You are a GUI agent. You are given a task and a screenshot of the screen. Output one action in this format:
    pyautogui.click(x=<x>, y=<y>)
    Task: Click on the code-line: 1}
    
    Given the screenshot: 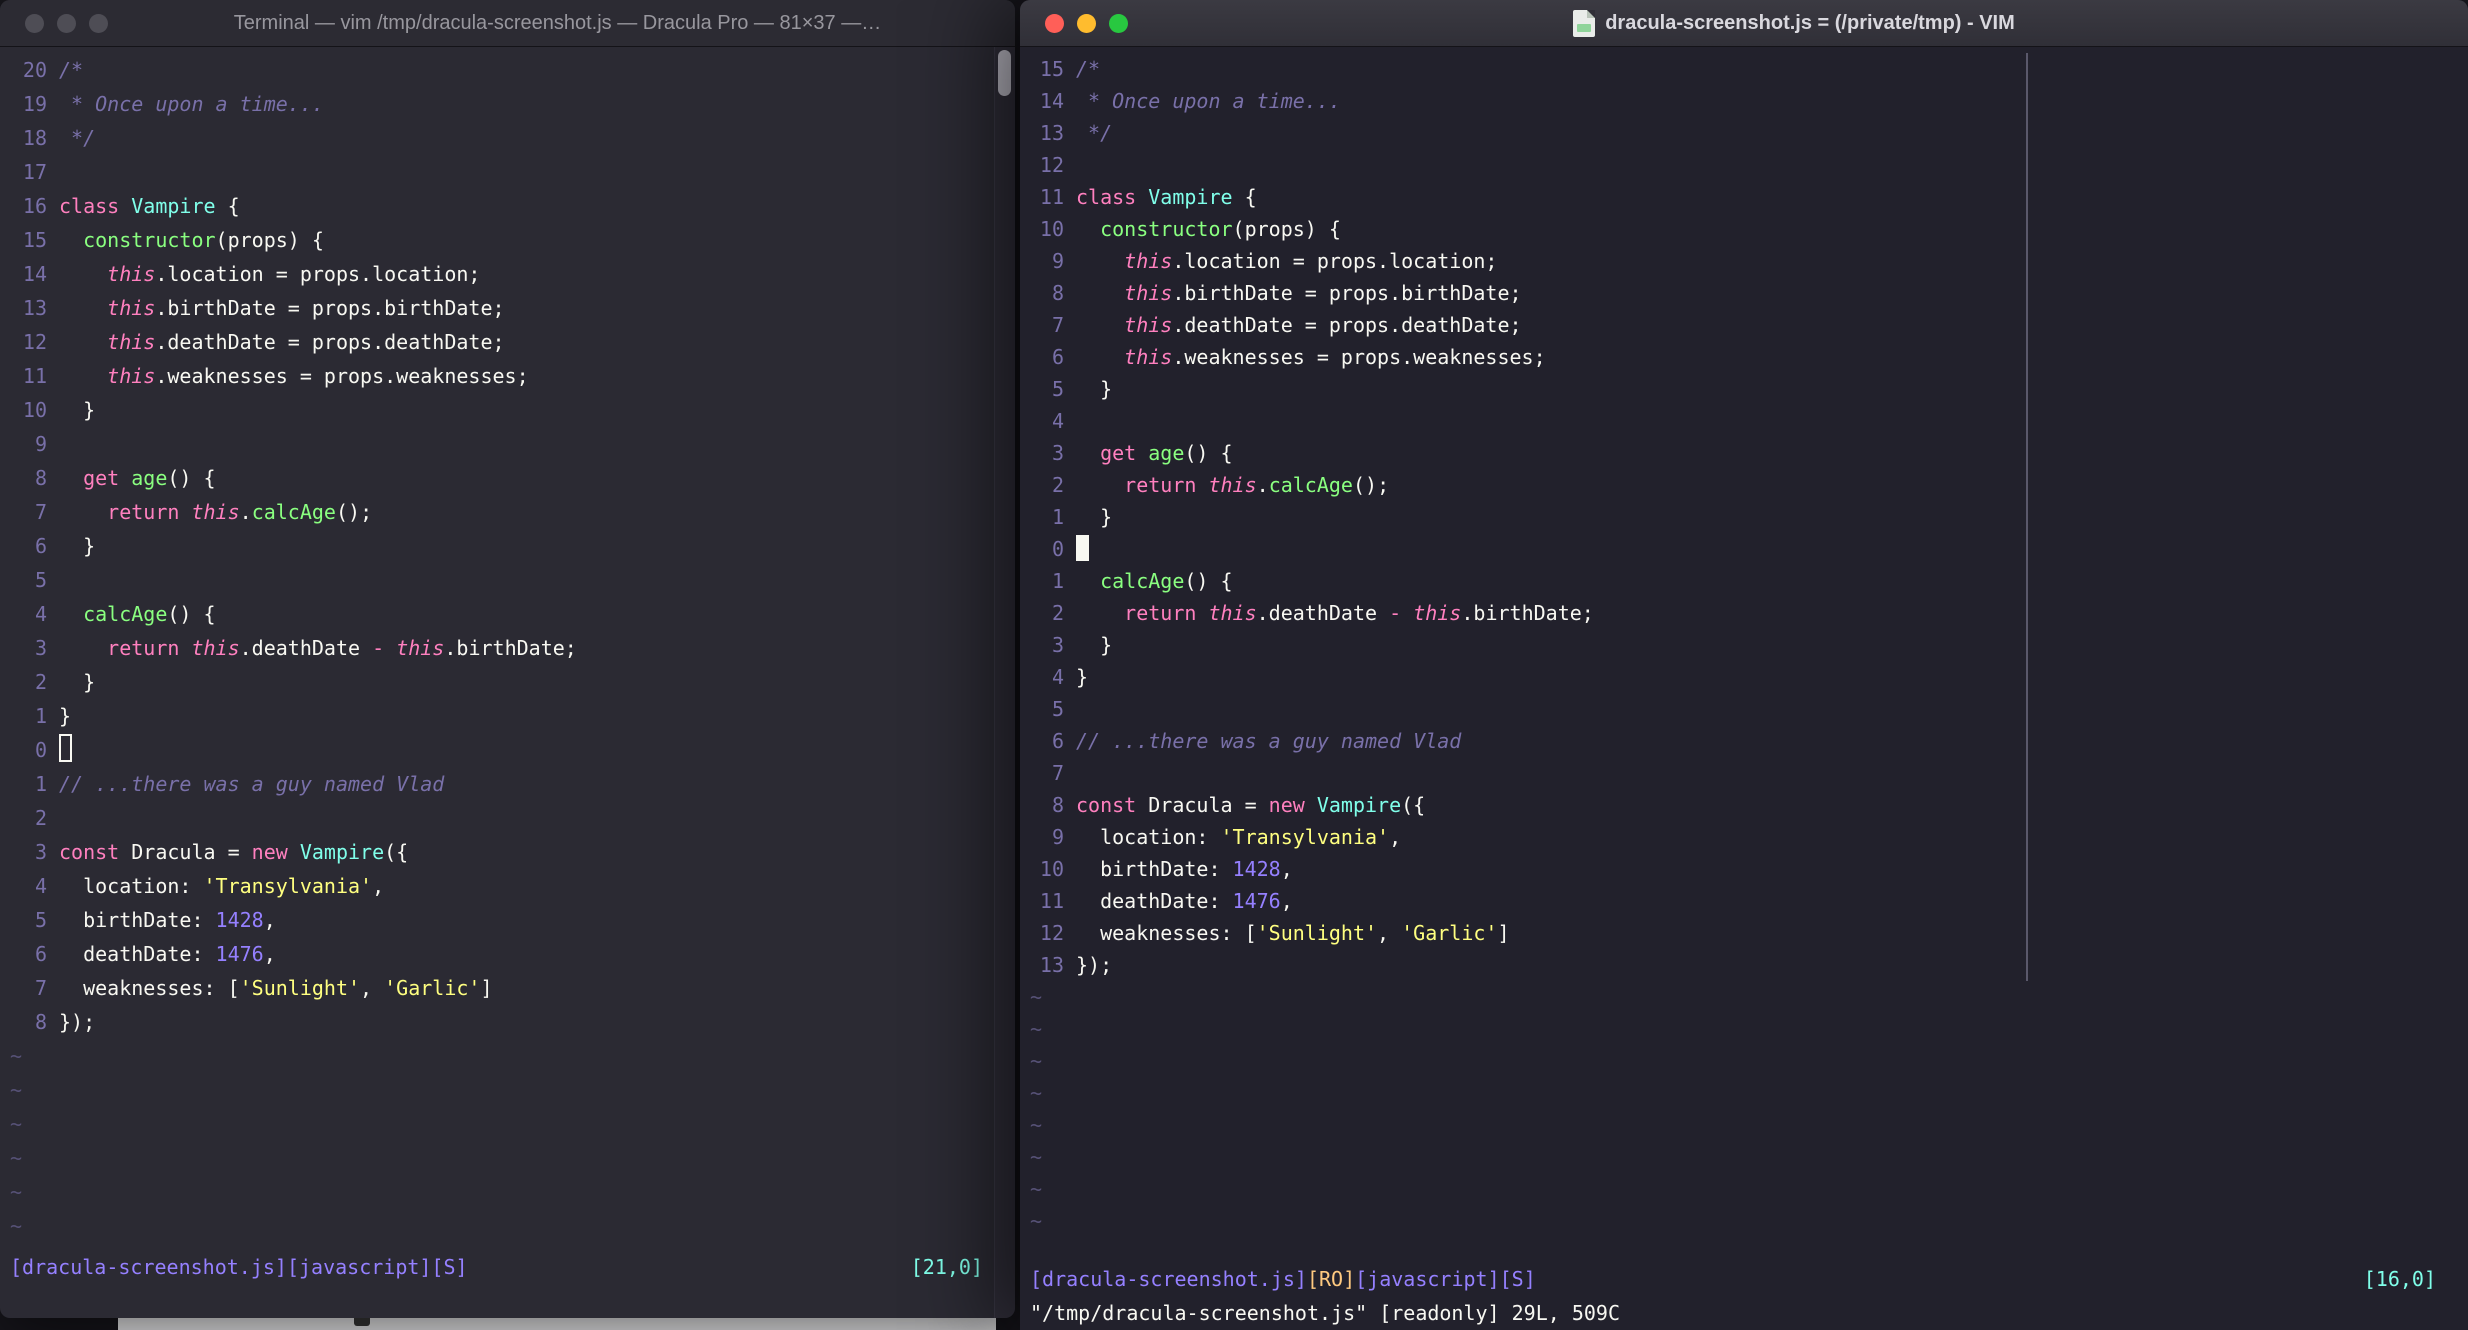 What is the action you would take?
    pyautogui.click(x=507, y=716)
    